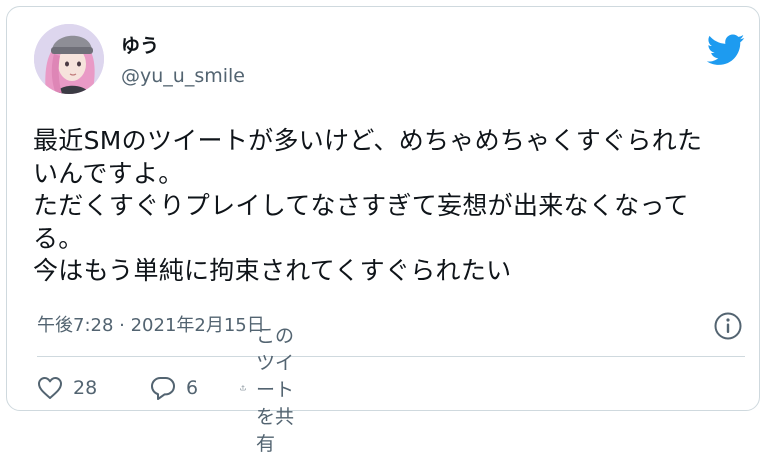  Describe the element at coordinates (67, 388) in the screenshot. I see `like-button: 28` at that location.